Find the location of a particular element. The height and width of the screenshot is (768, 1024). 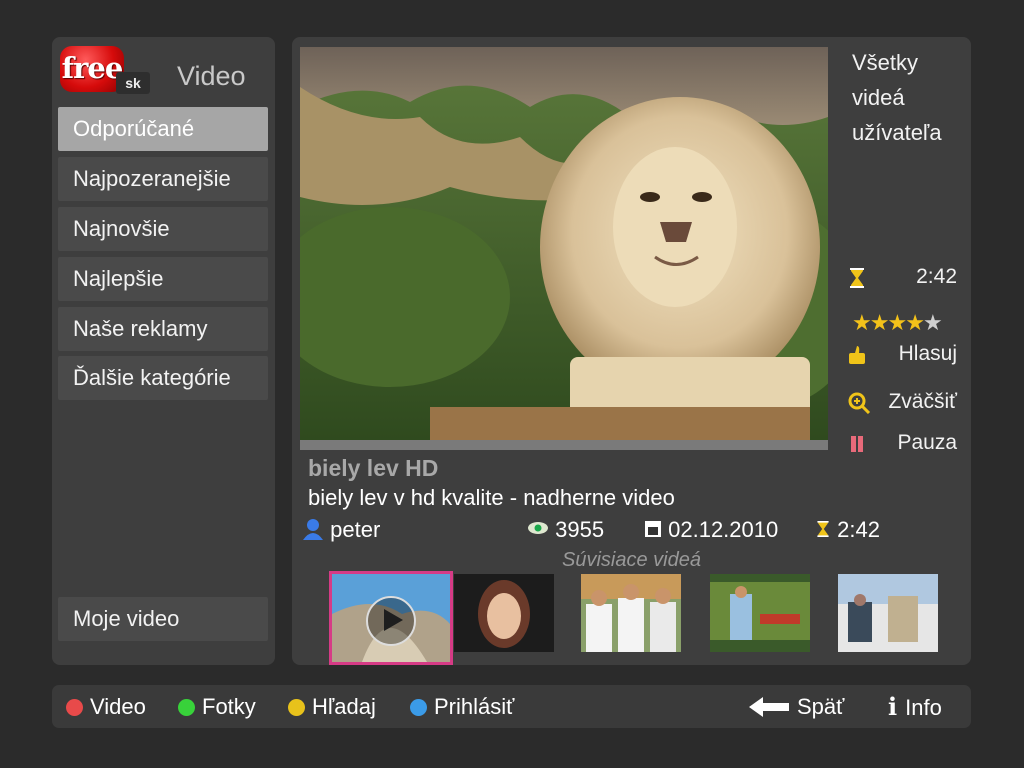

pause-icon is located at coordinates (857, 444).